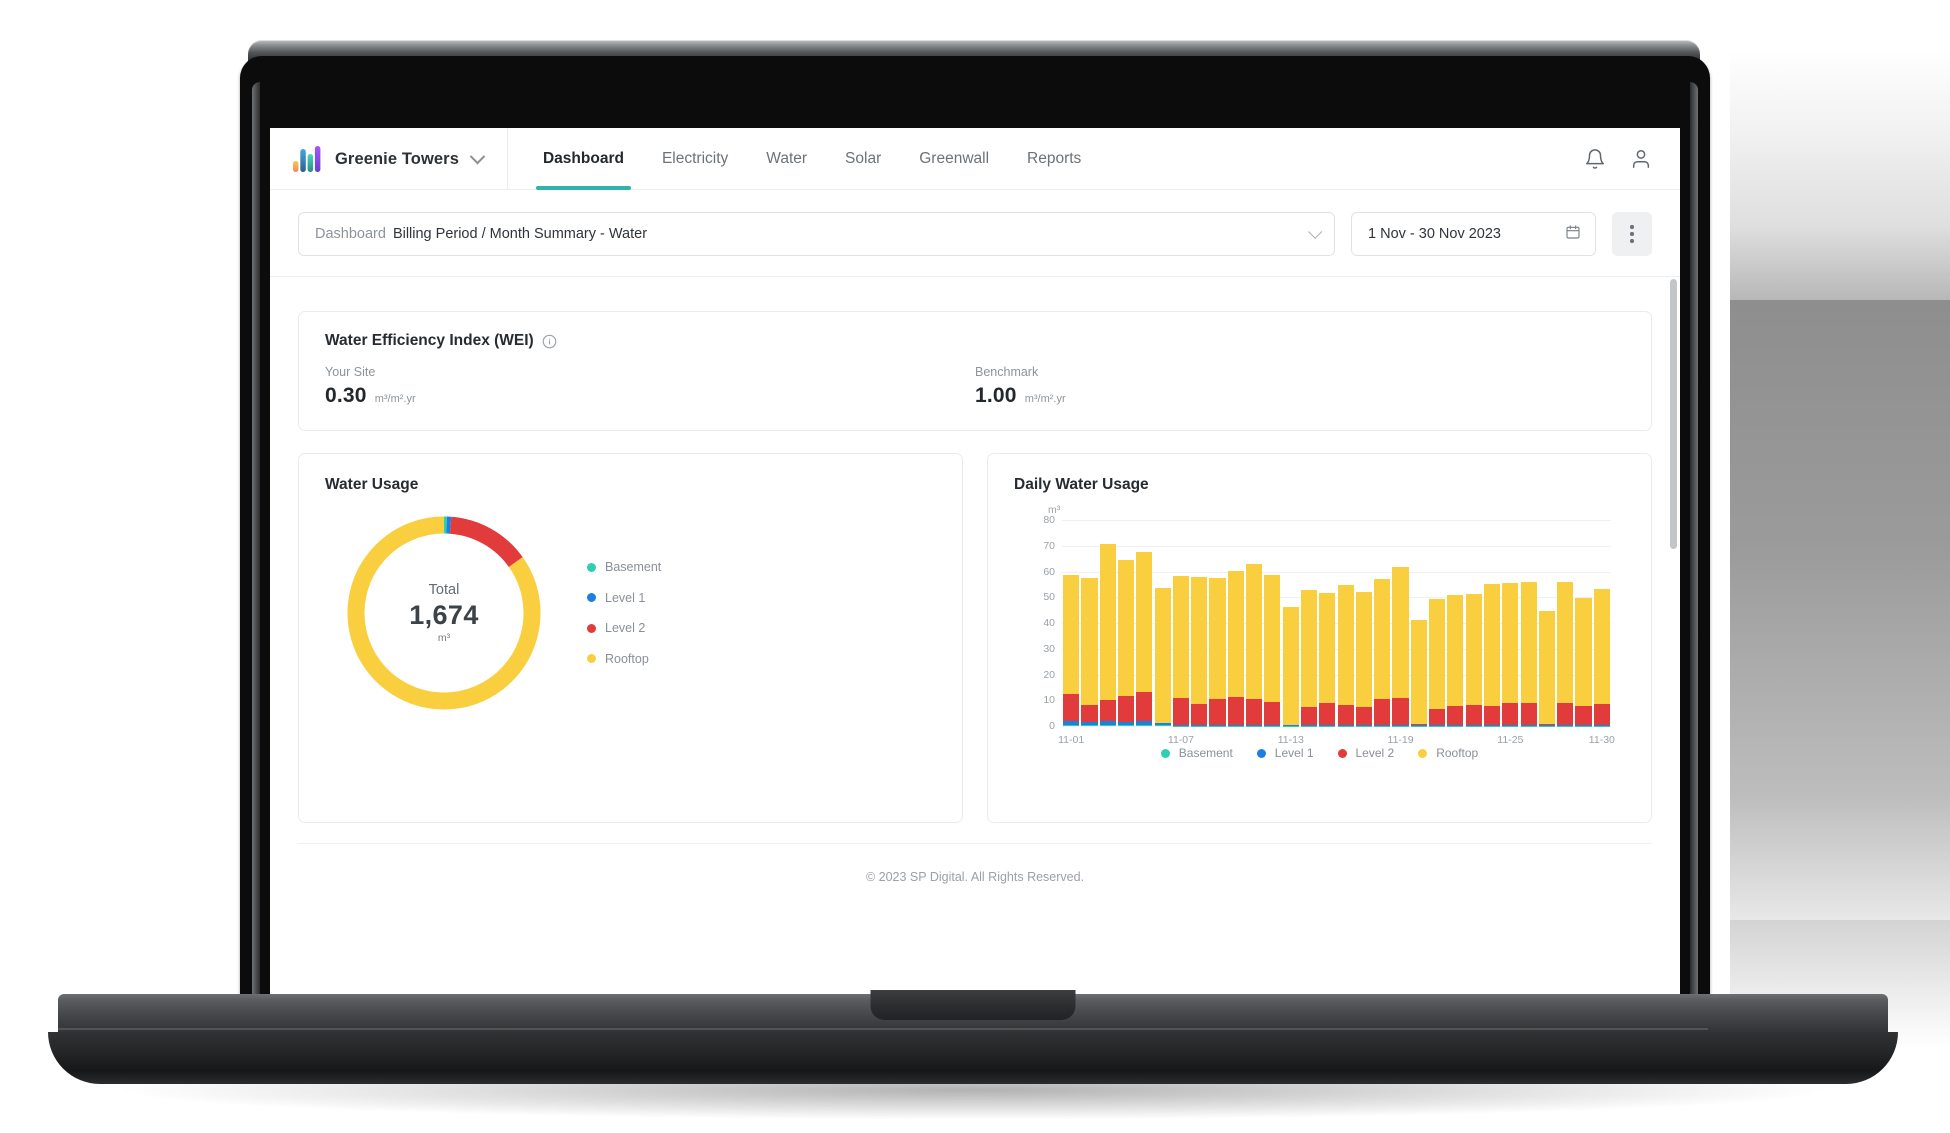 The height and width of the screenshot is (1133, 1950). What do you see at coordinates (1049, 545) in the screenshot?
I see `y-axis-tick: 70` at bounding box center [1049, 545].